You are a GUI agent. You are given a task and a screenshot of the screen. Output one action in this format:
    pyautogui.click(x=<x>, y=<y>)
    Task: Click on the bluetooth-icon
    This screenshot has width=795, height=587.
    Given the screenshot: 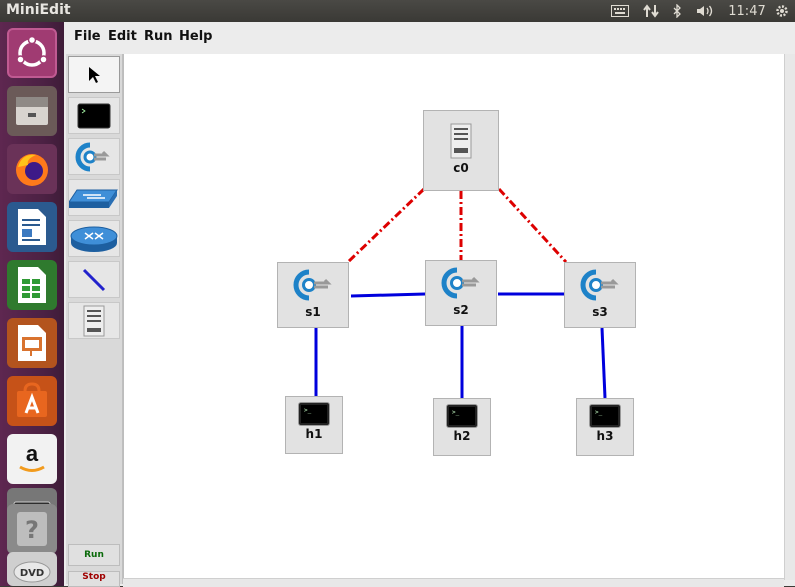 What is the action you would take?
    pyautogui.click(x=677, y=11)
    